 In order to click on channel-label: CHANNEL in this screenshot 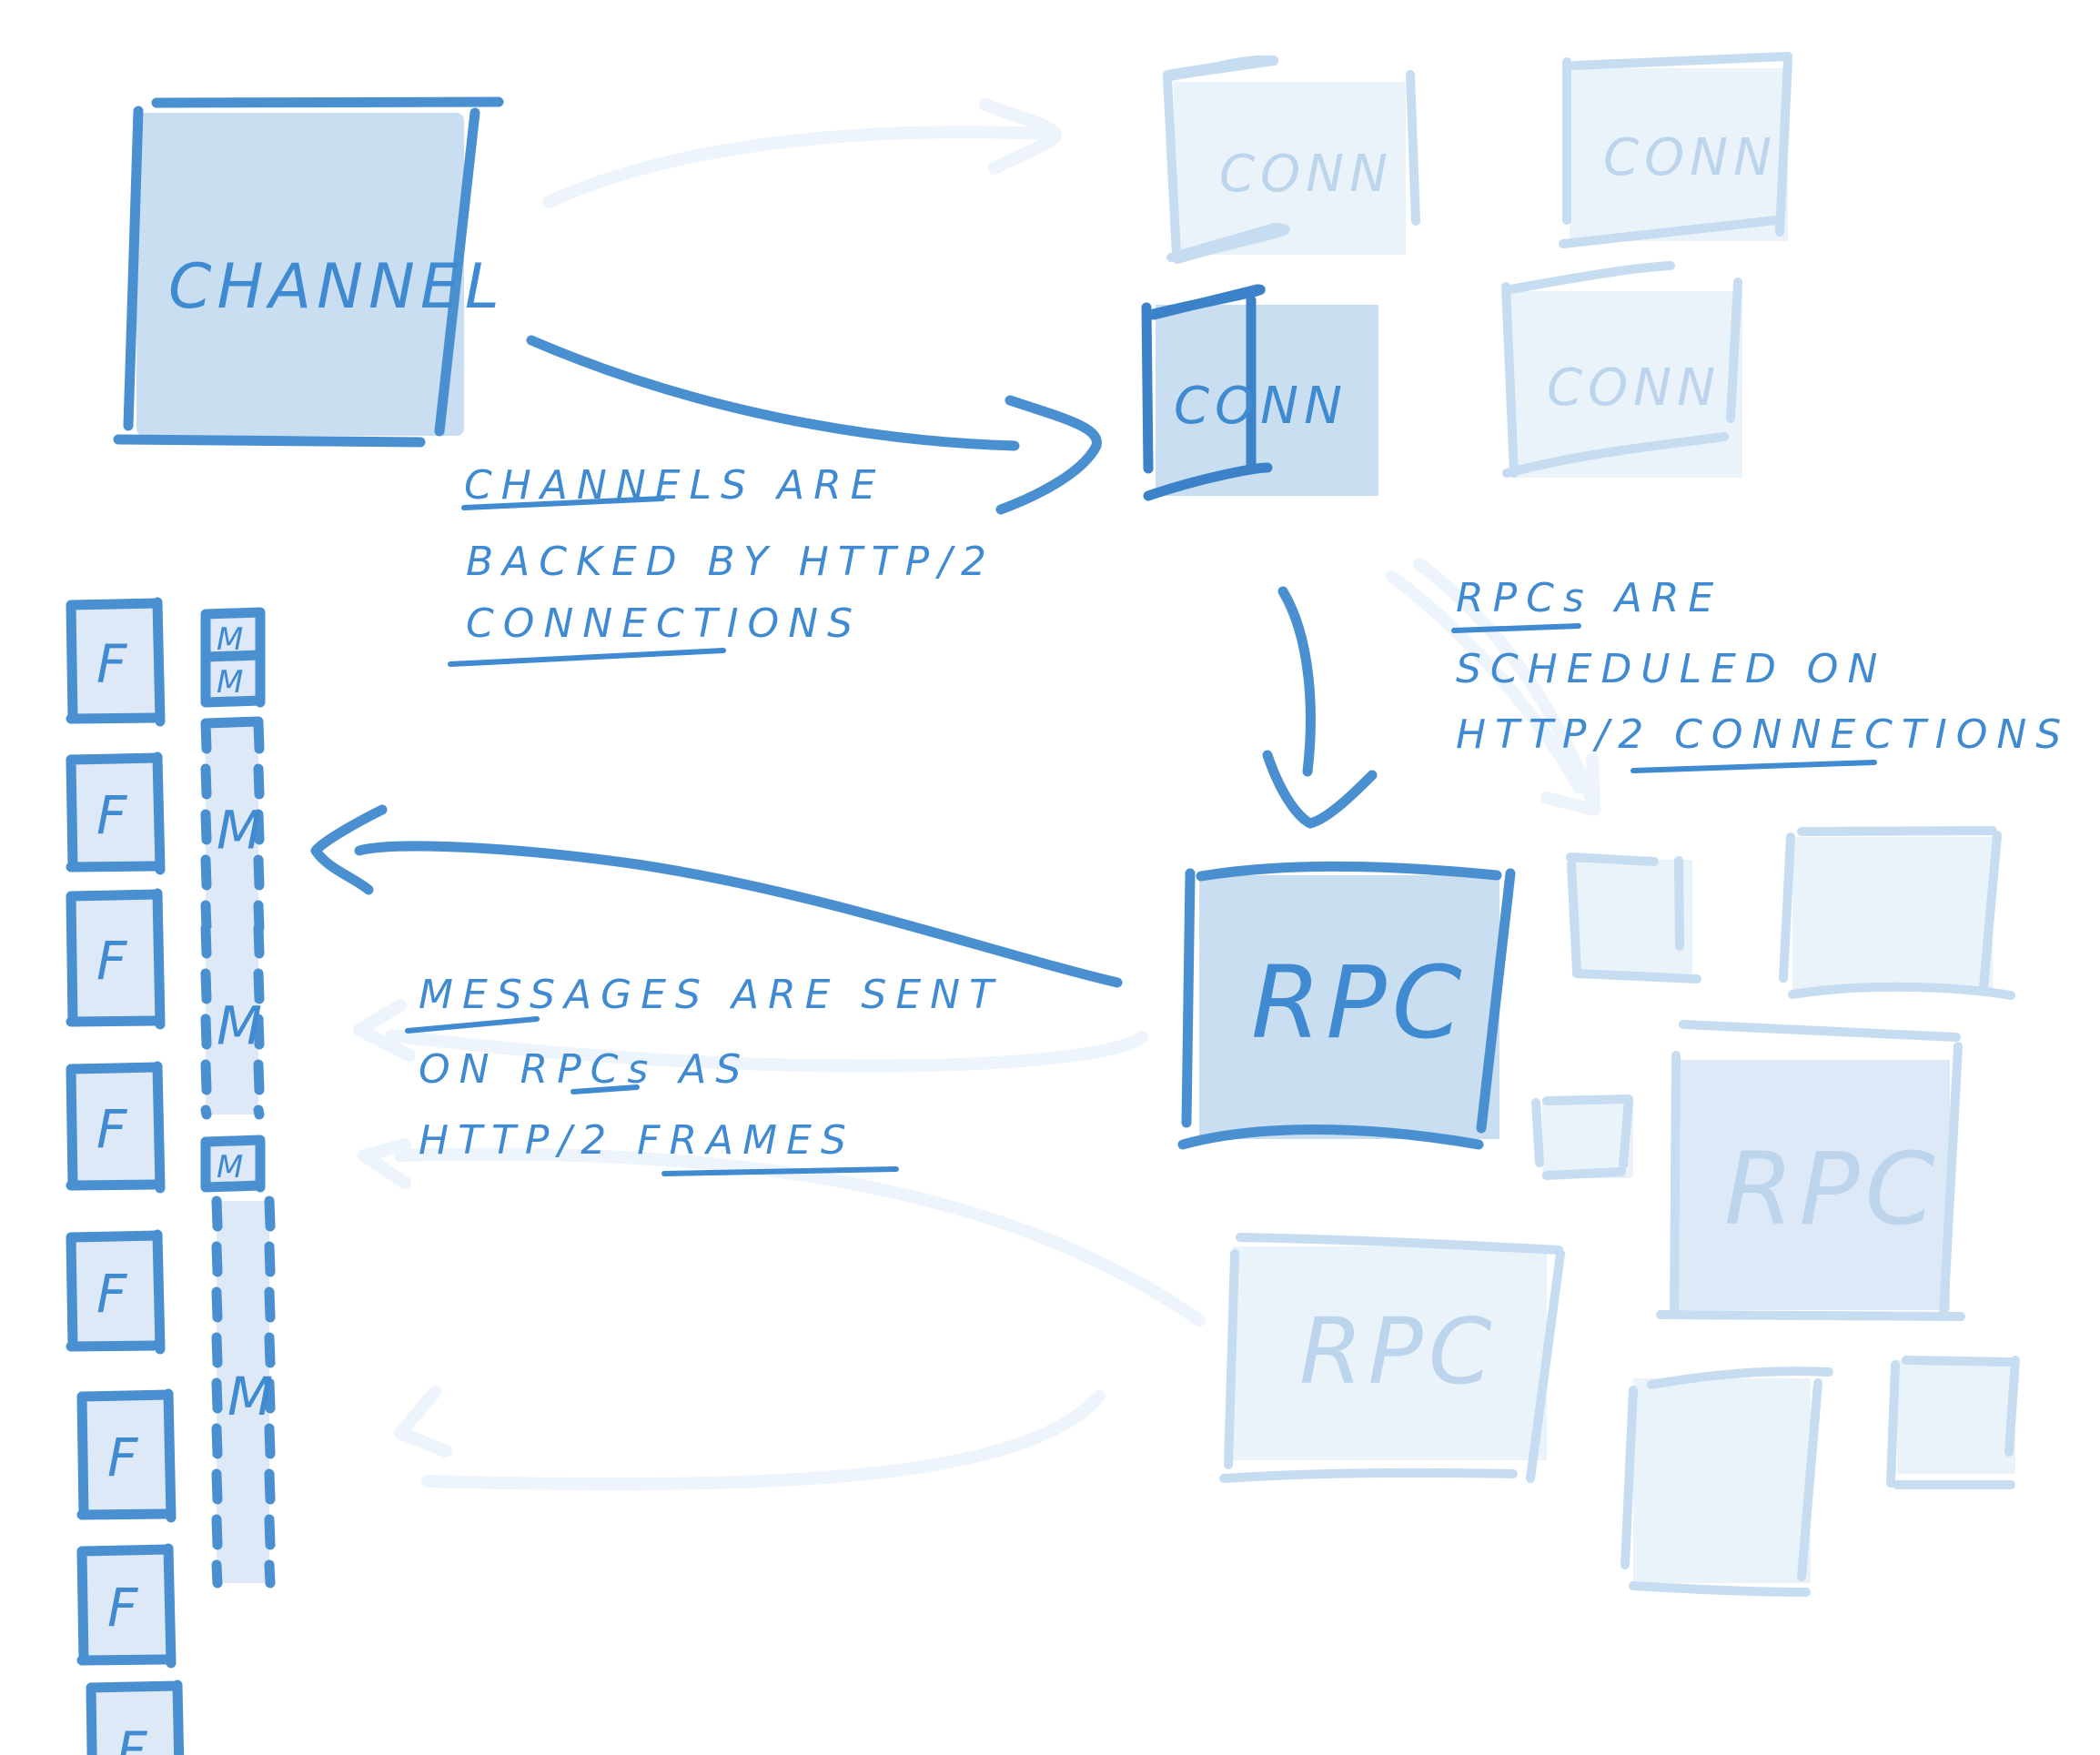, I will do `click(336, 287)`.